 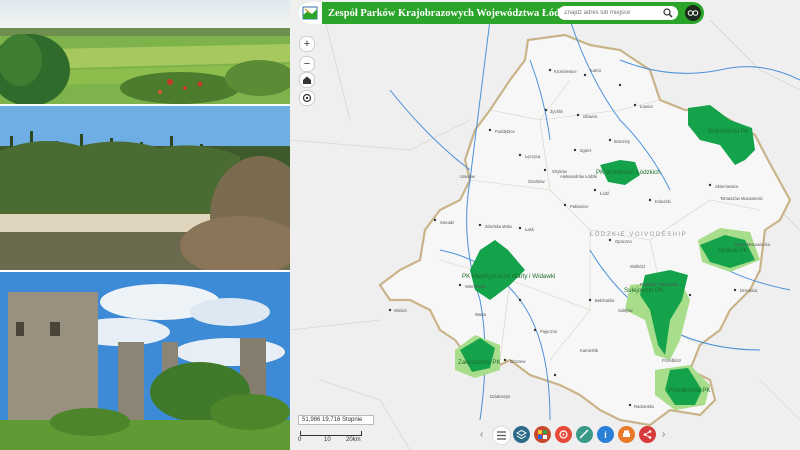 I want to click on legend-icon, so click(x=501, y=435).